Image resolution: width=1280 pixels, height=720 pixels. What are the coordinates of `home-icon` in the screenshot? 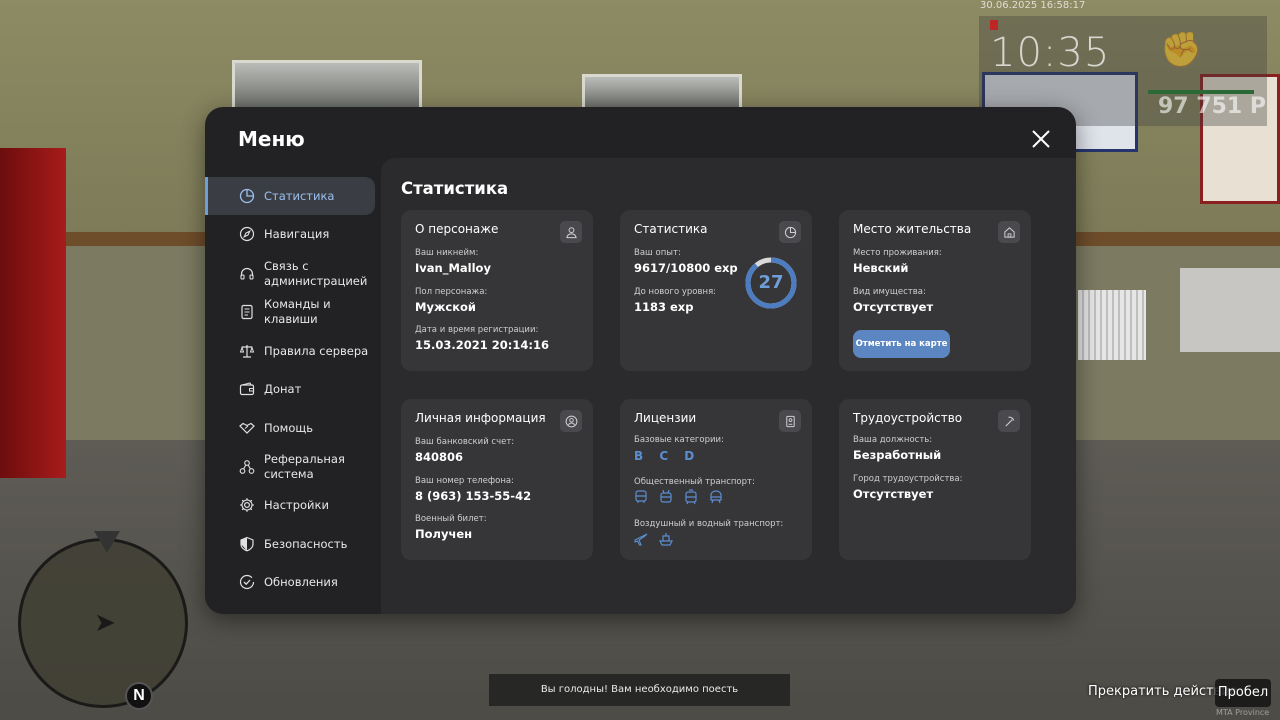 It's located at (1009, 232).